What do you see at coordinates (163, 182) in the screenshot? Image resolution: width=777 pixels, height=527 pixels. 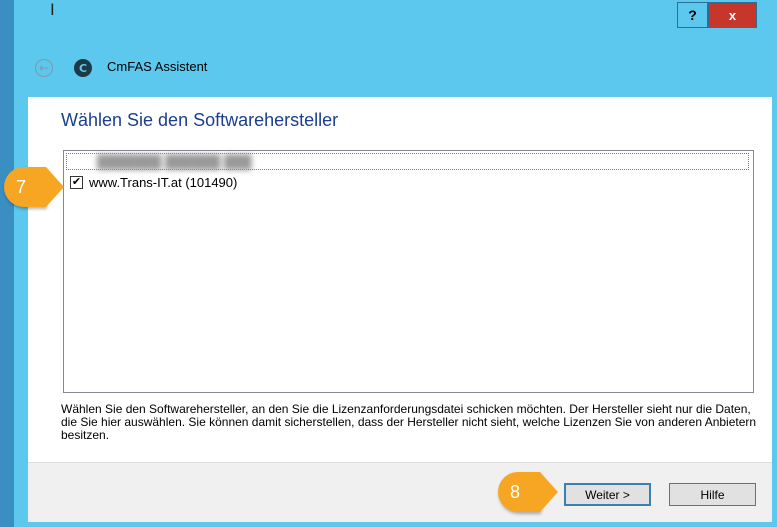 I see `list-item-label: www.Trans-IT.at (101490)` at bounding box center [163, 182].